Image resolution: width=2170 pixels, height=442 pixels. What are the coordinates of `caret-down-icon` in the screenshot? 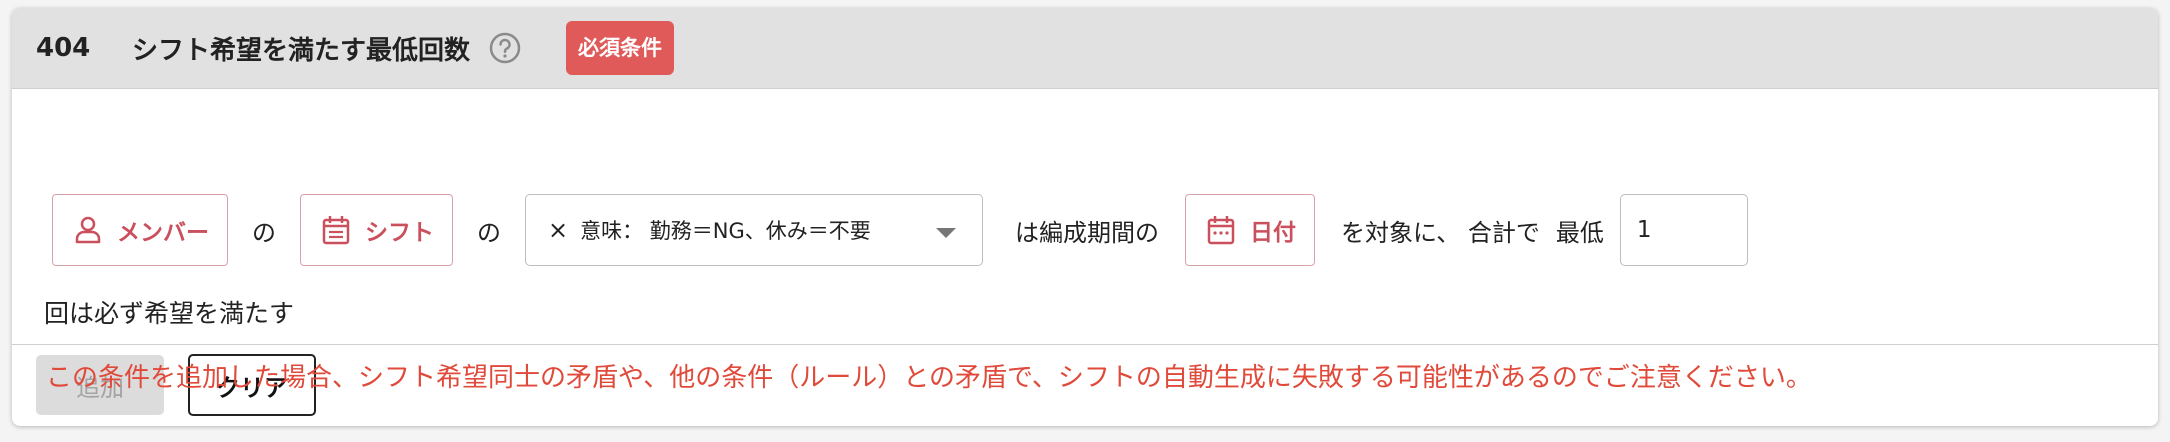 It's located at (946, 233).